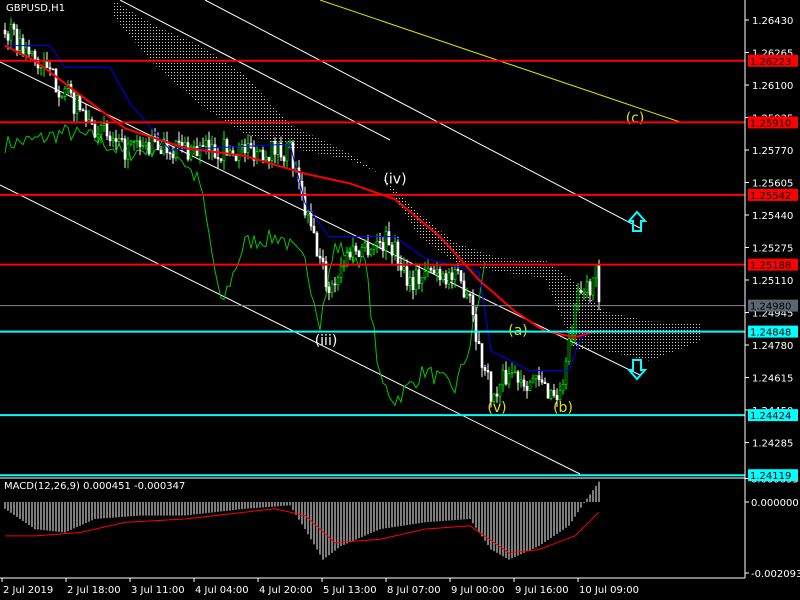  What do you see at coordinates (302, 531) in the screenshot?
I see `macd-signal-line` at bounding box center [302, 531].